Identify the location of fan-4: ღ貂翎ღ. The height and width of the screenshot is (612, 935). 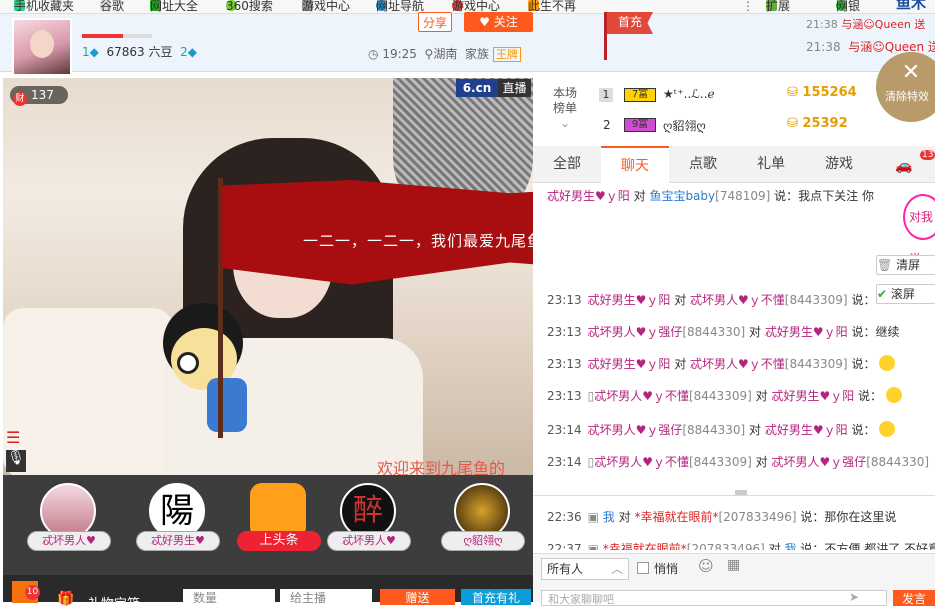
(479, 523).